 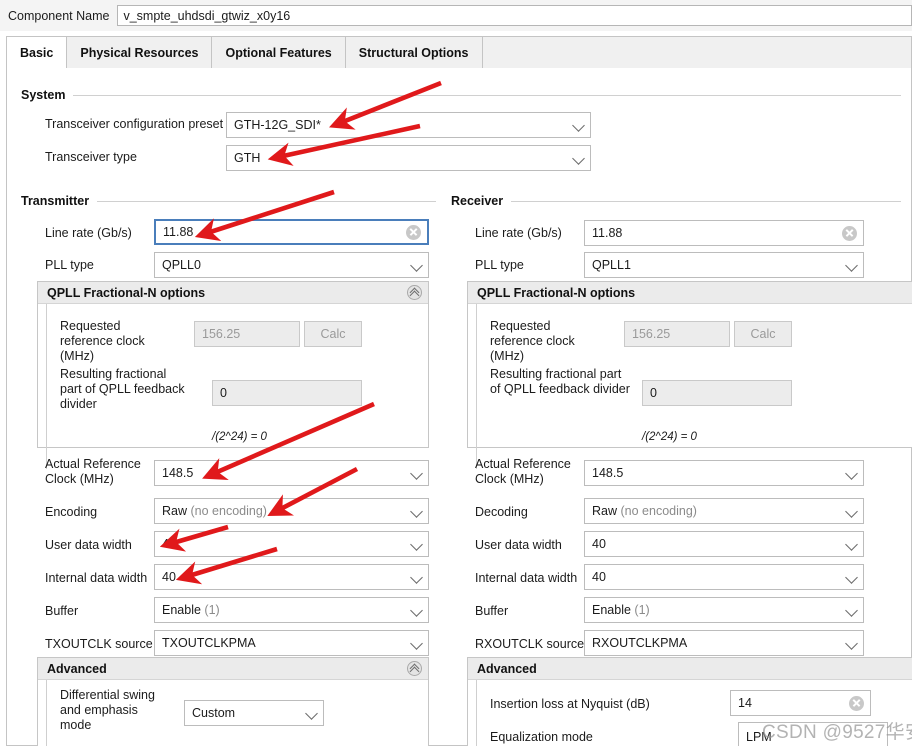 What do you see at coordinates (653, 393) in the screenshot?
I see `rx-fractional-value: 0` at bounding box center [653, 393].